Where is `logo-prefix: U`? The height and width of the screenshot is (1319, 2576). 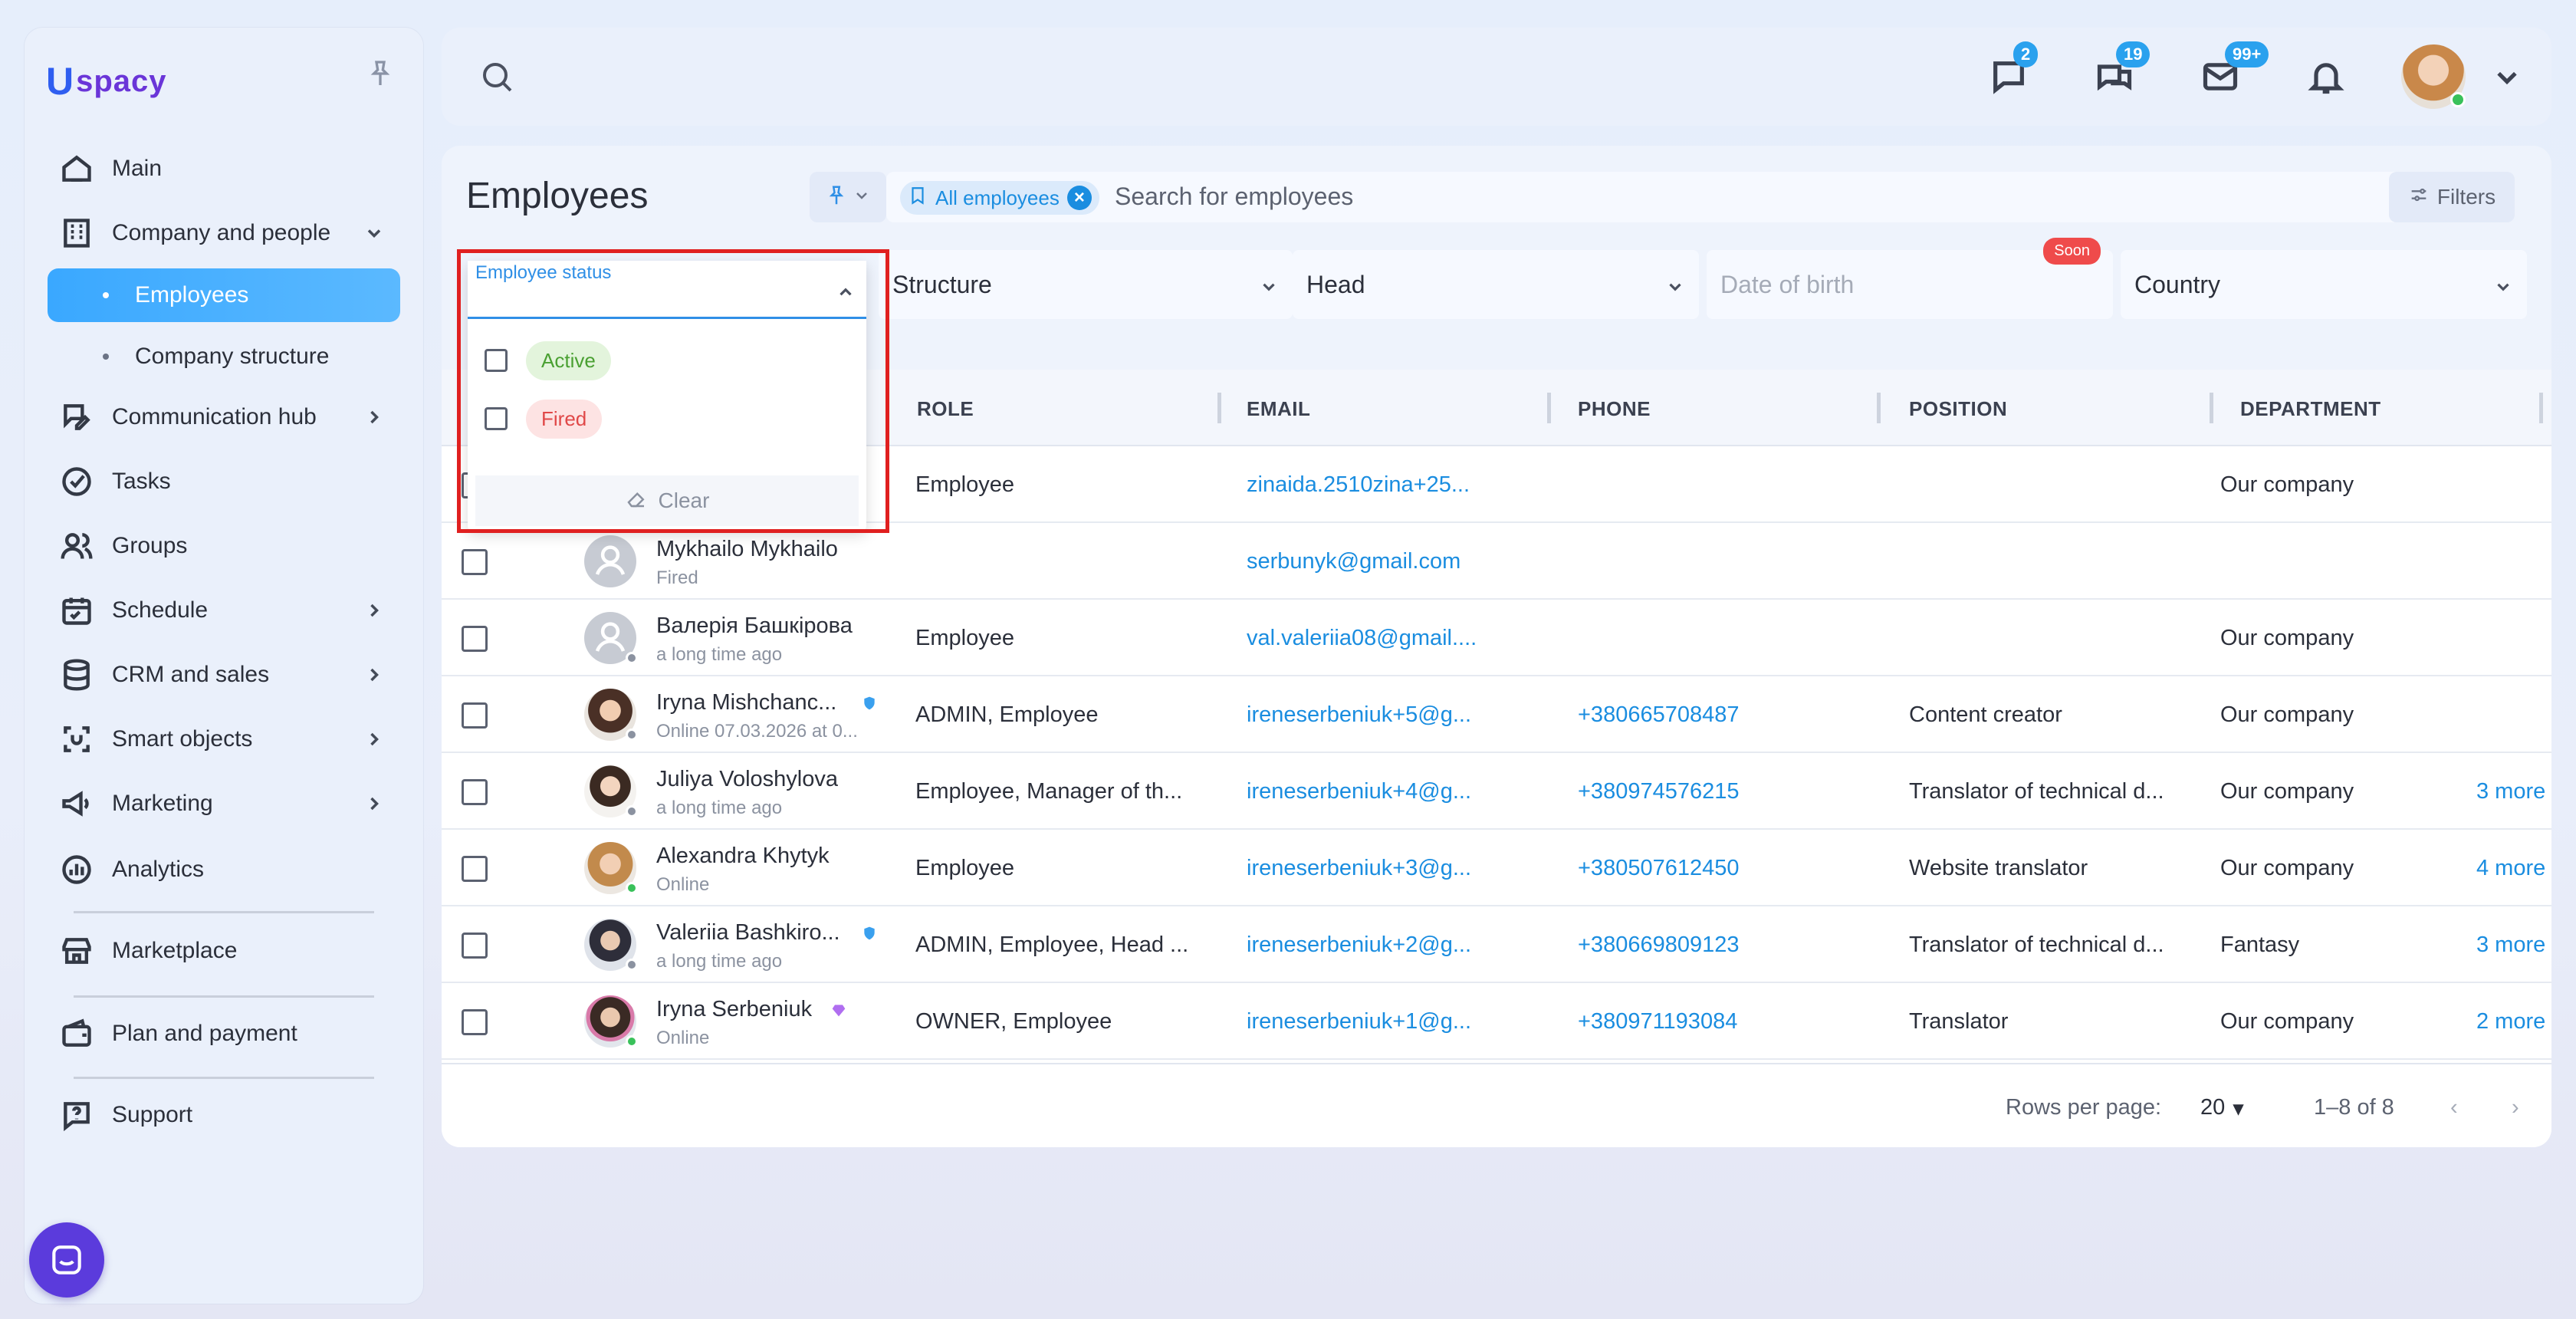 logo-prefix: U is located at coordinates (61, 81).